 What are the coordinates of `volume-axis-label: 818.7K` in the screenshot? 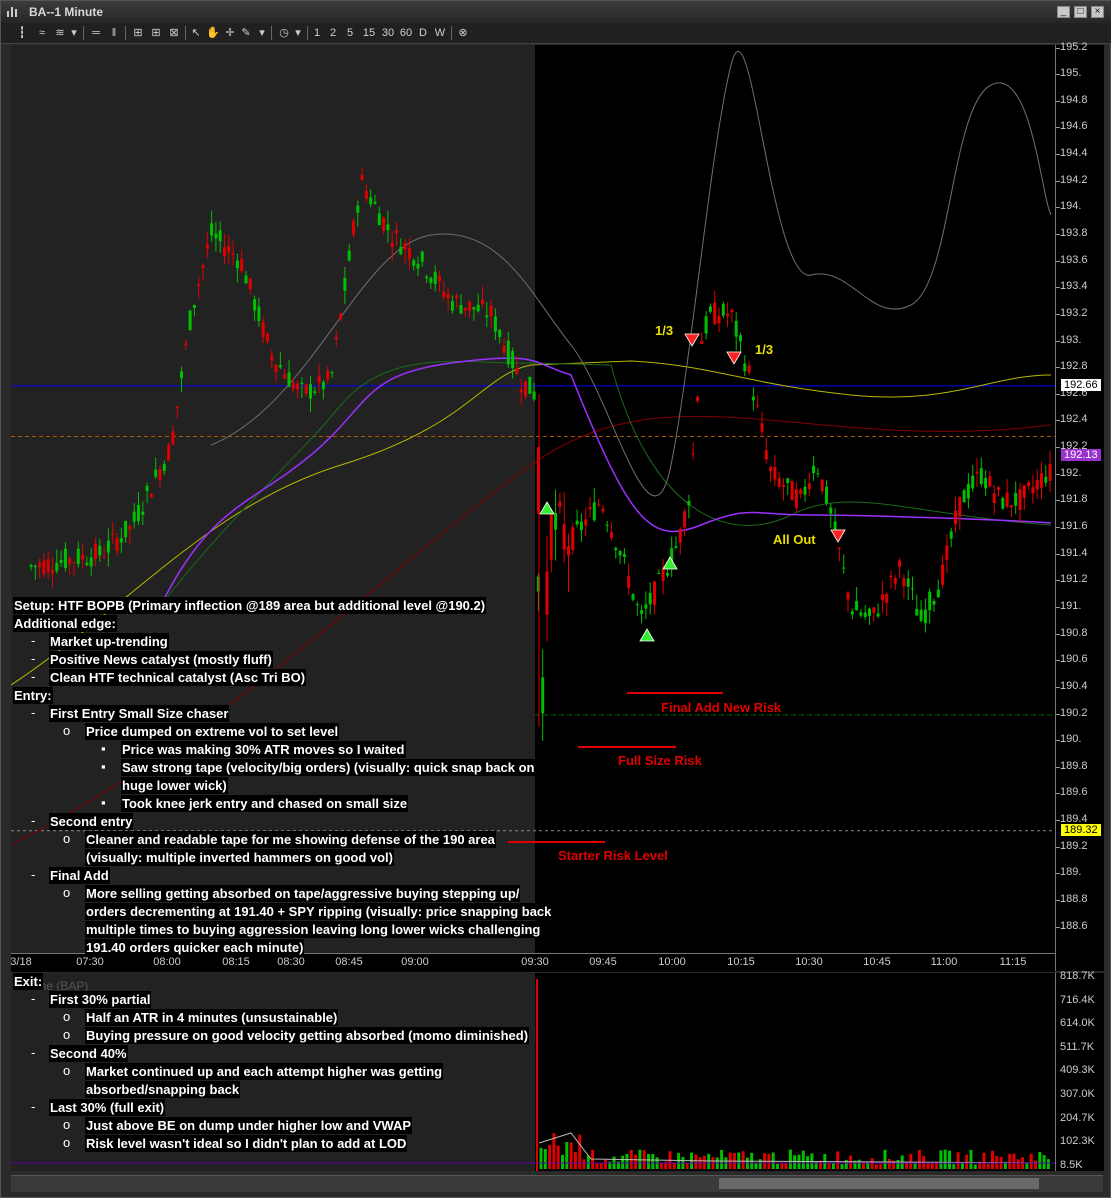 It's located at (1077, 976).